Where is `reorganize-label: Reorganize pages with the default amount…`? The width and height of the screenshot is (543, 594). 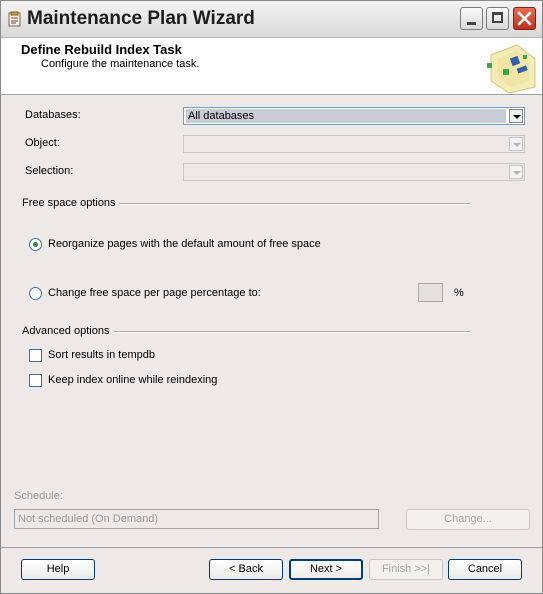
reorganize-label: Reorganize pages with the default amount… is located at coordinates (184, 244).